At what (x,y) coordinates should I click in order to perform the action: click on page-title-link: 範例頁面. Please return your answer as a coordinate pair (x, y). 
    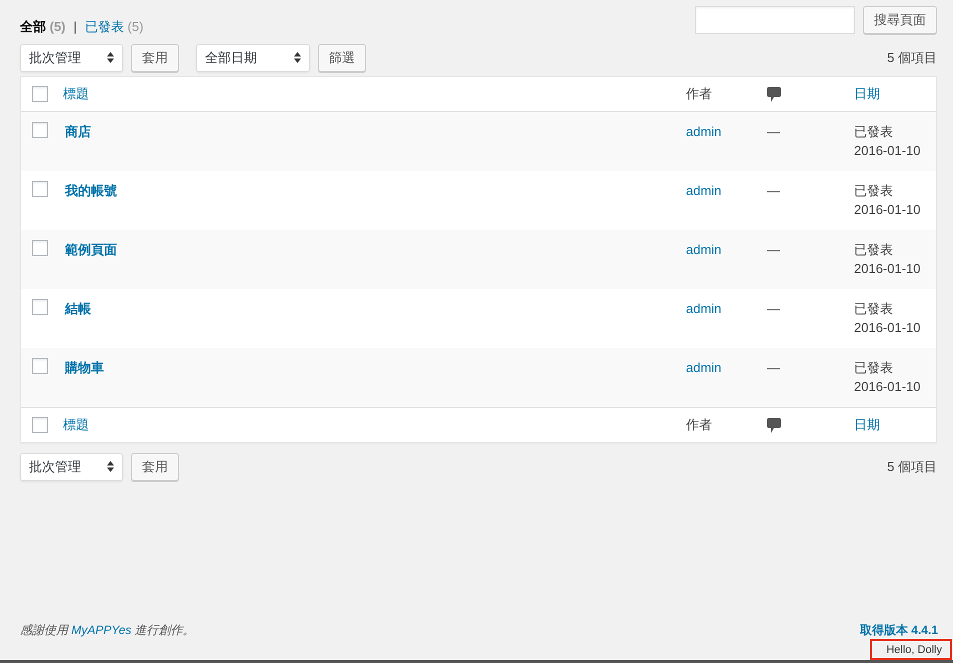
    Looking at the image, I should click on (91, 249).